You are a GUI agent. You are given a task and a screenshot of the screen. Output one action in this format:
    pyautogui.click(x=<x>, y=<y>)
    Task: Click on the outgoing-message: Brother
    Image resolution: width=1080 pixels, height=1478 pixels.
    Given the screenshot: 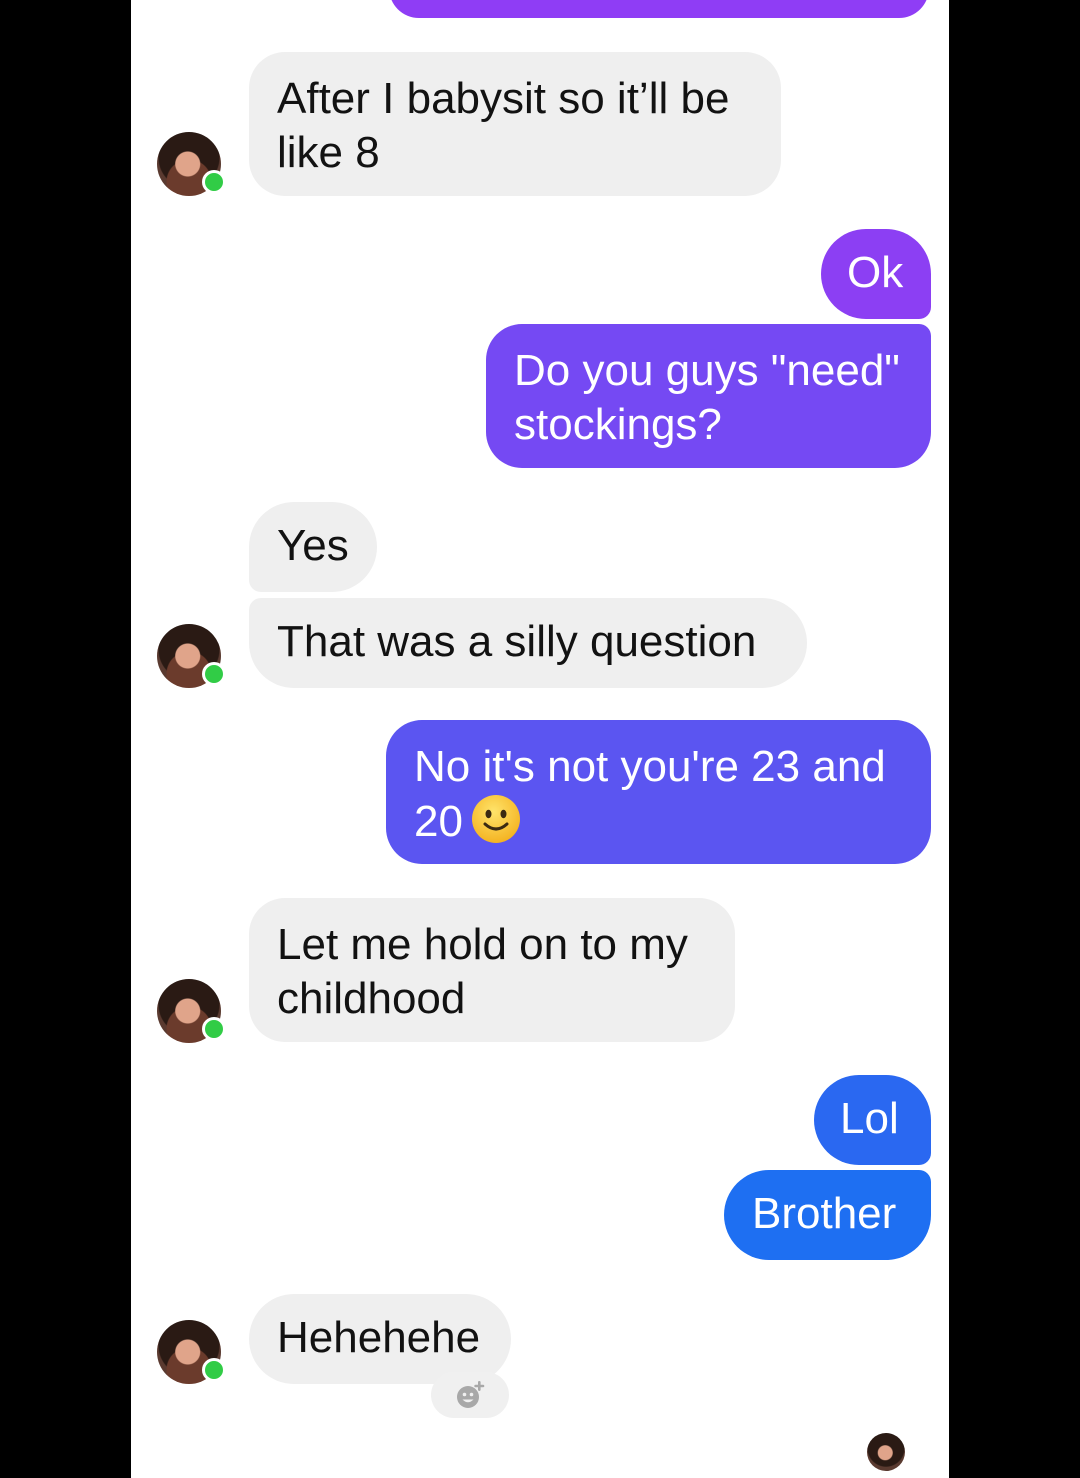 What is the action you would take?
    pyautogui.click(x=827, y=1215)
    